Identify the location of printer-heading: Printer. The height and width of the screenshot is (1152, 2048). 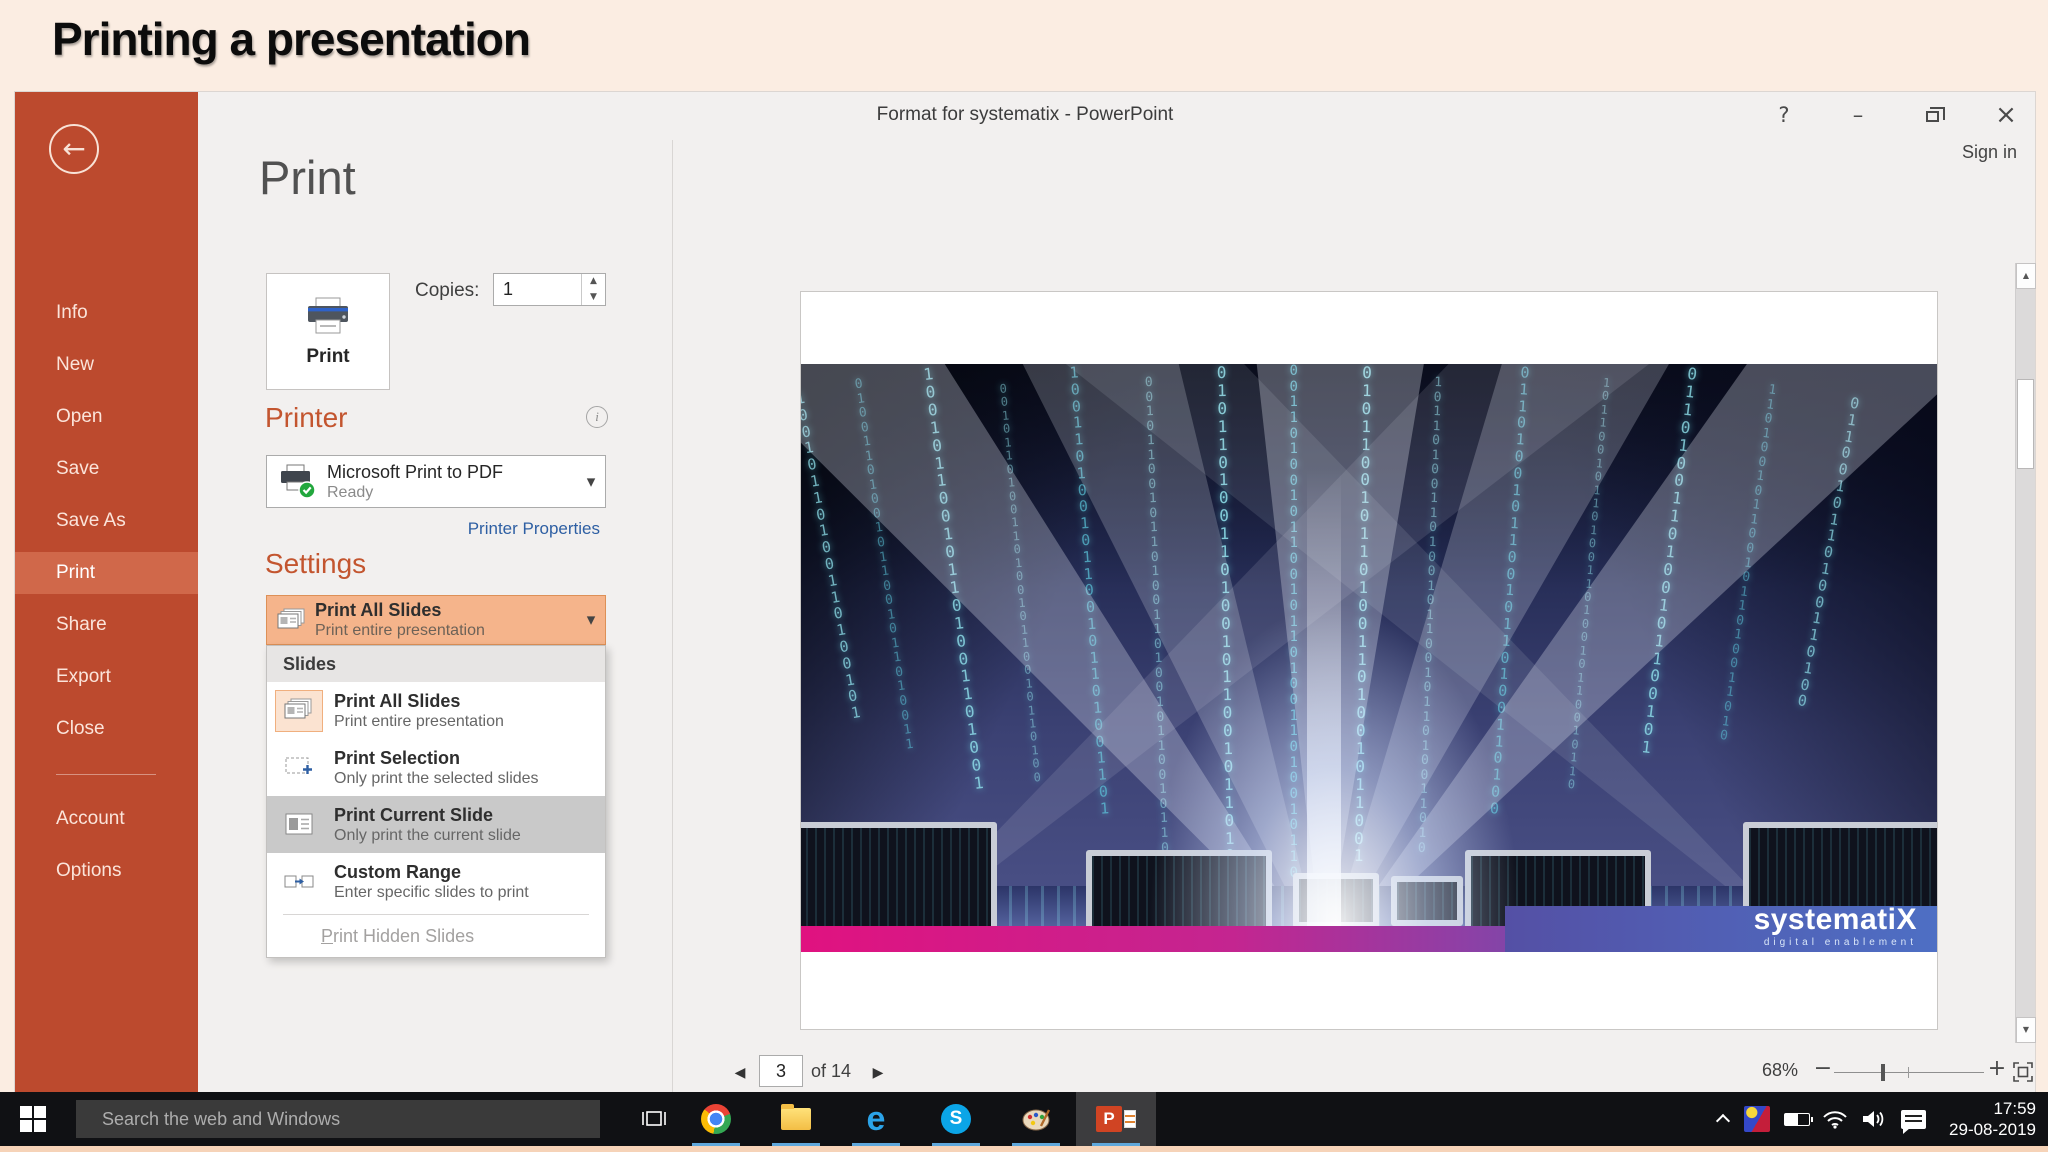
(306, 417).